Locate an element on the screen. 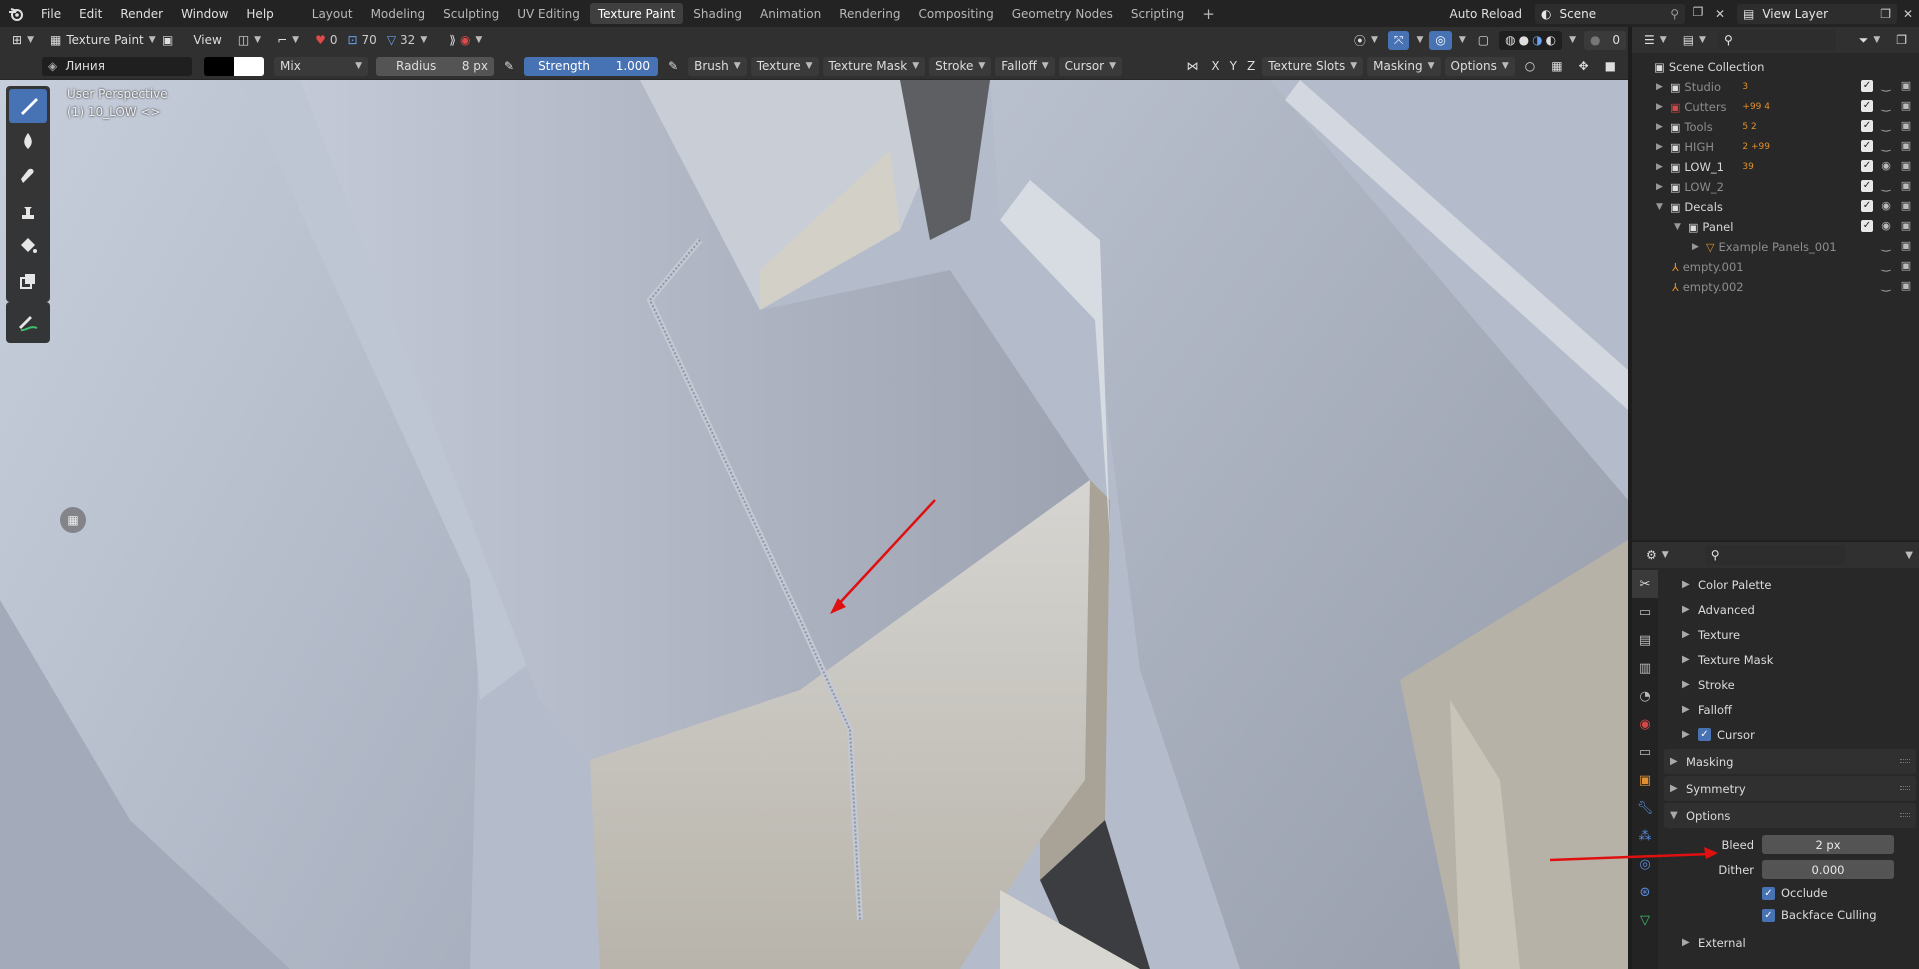 The width and height of the screenshot is (1919, 969). new-view-layer-icon: ❐ is located at coordinates (1885, 14).